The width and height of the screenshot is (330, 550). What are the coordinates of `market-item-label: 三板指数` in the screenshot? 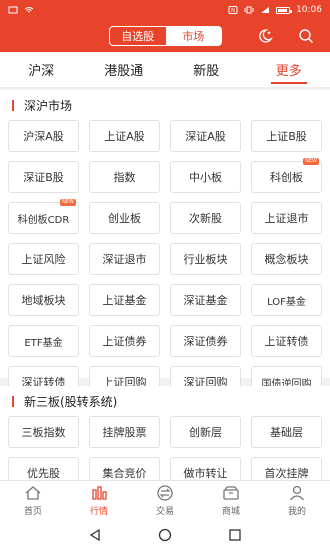 It's located at (43, 432).